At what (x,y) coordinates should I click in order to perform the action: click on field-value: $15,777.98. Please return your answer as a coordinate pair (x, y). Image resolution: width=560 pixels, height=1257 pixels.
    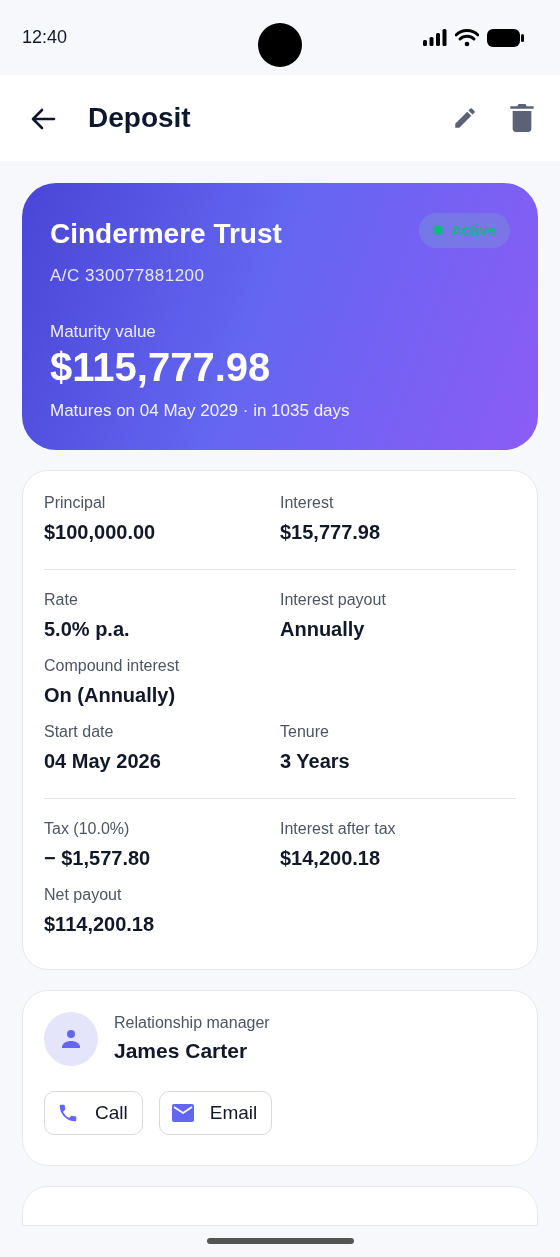
    Looking at the image, I should click on (331, 532).